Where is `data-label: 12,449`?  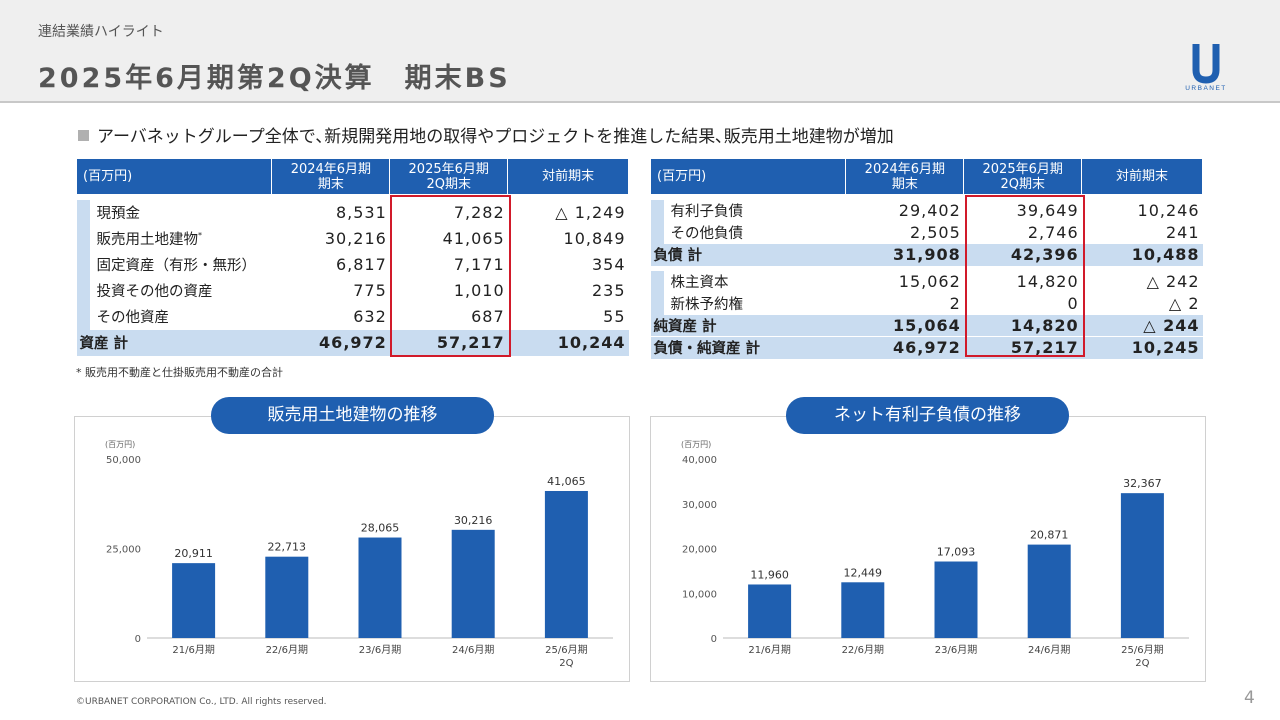
data-label: 12,449 is located at coordinates (863, 572).